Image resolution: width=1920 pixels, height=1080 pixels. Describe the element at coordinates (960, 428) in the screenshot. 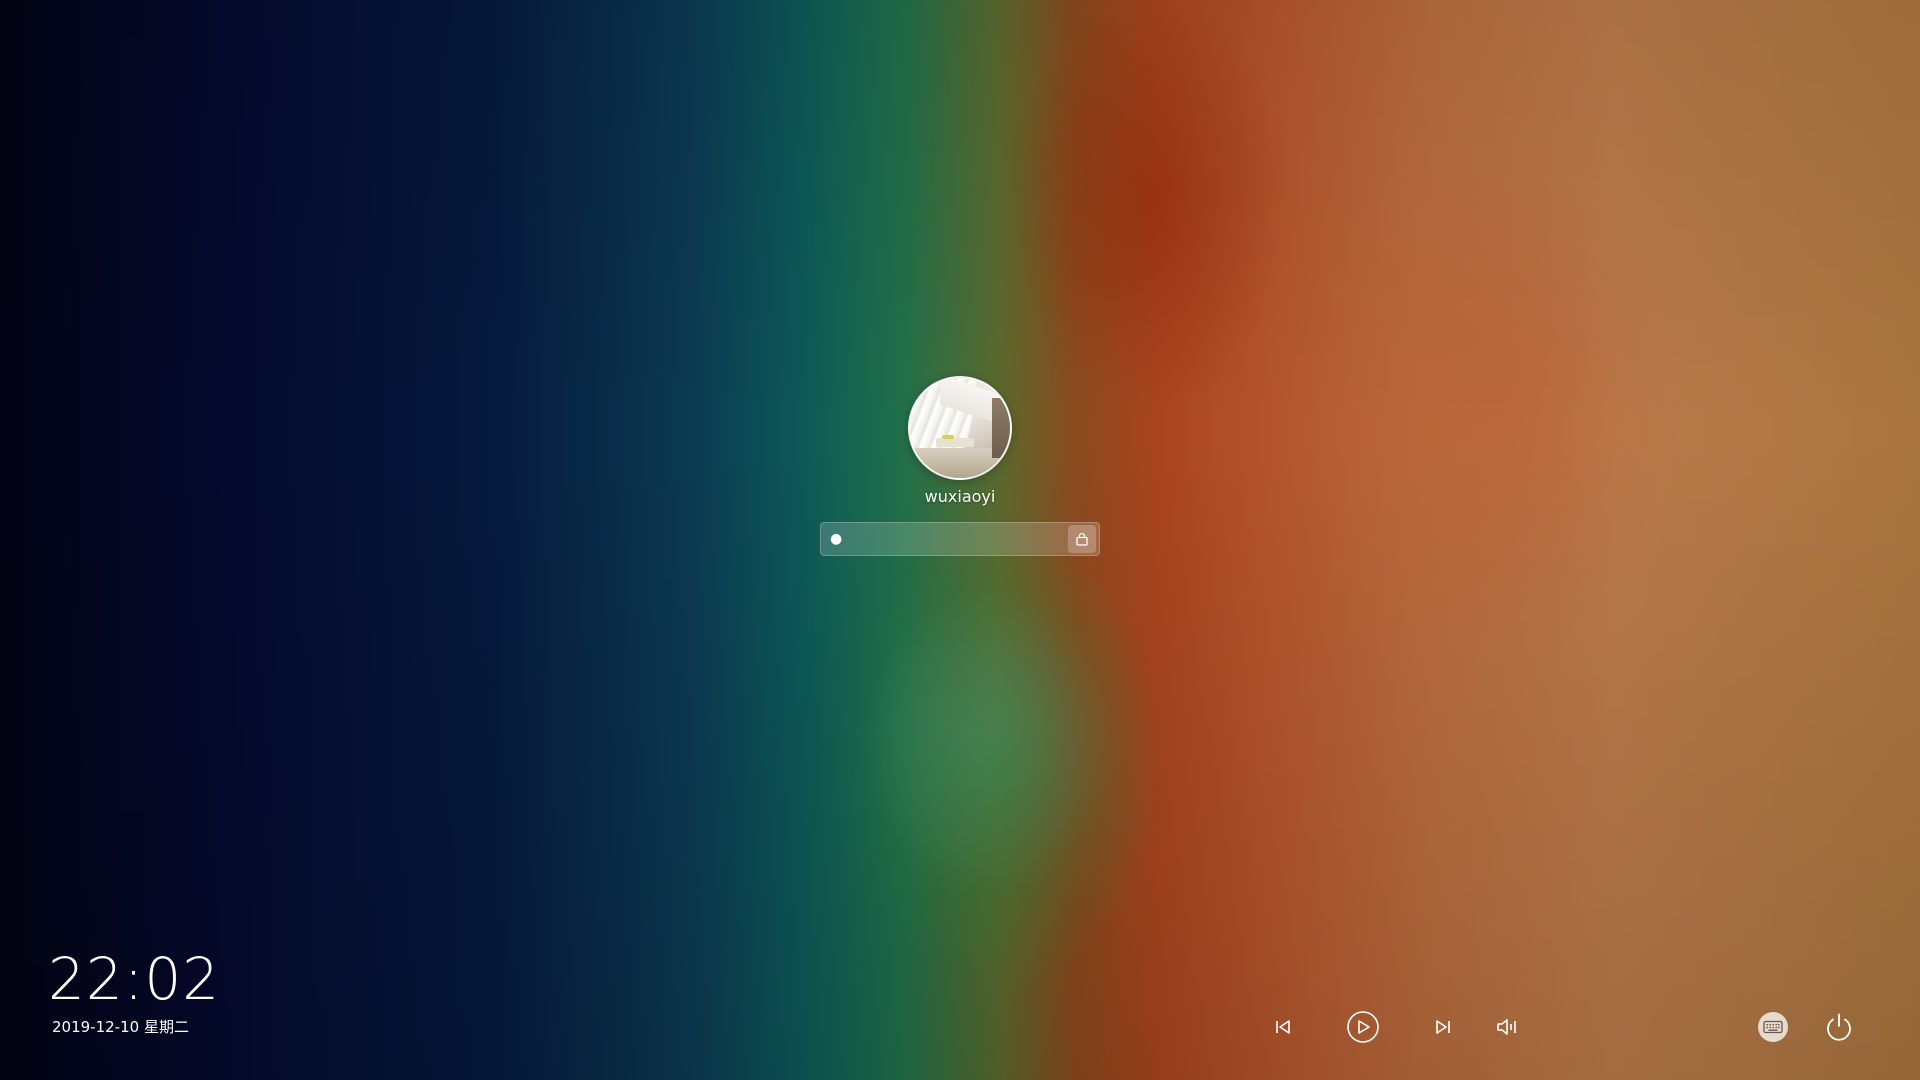

I see `user-avatar` at that location.